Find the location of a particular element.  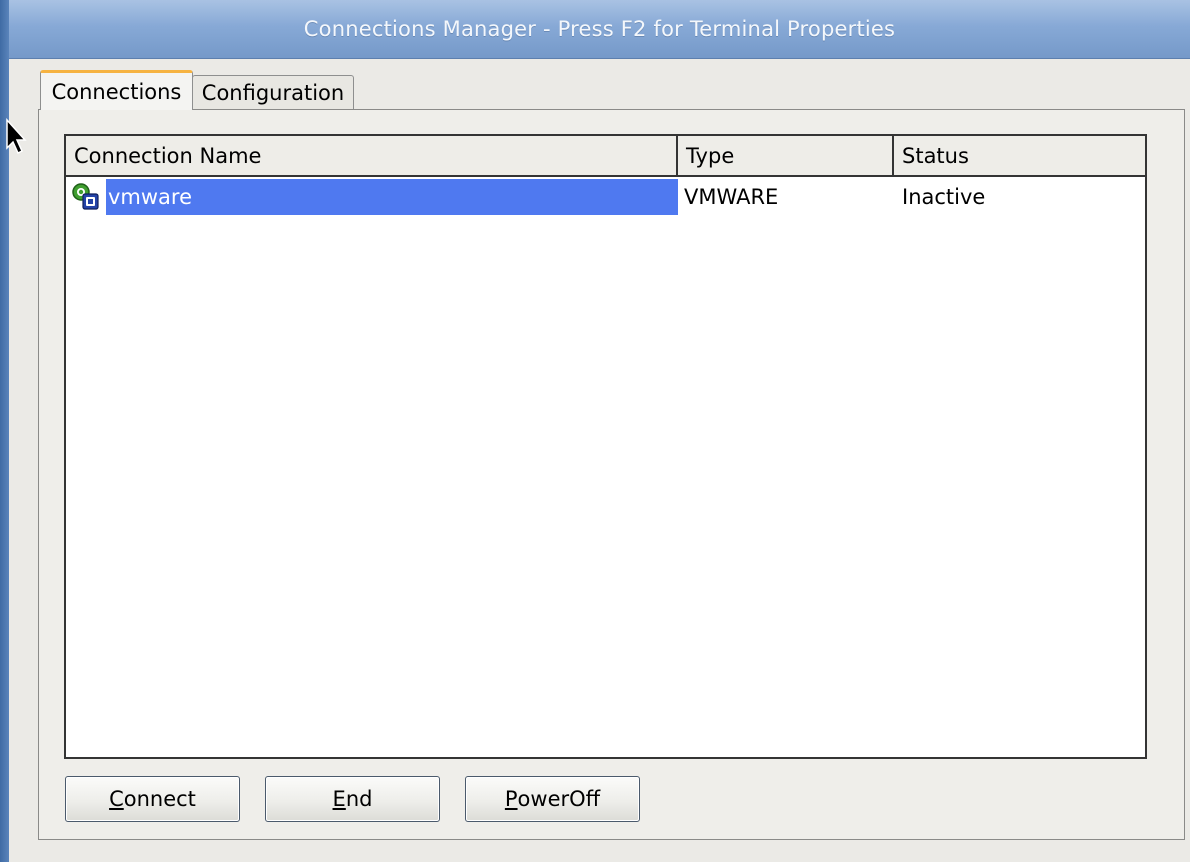

poweroff-label-rest: owerOff is located at coordinates (559, 799).